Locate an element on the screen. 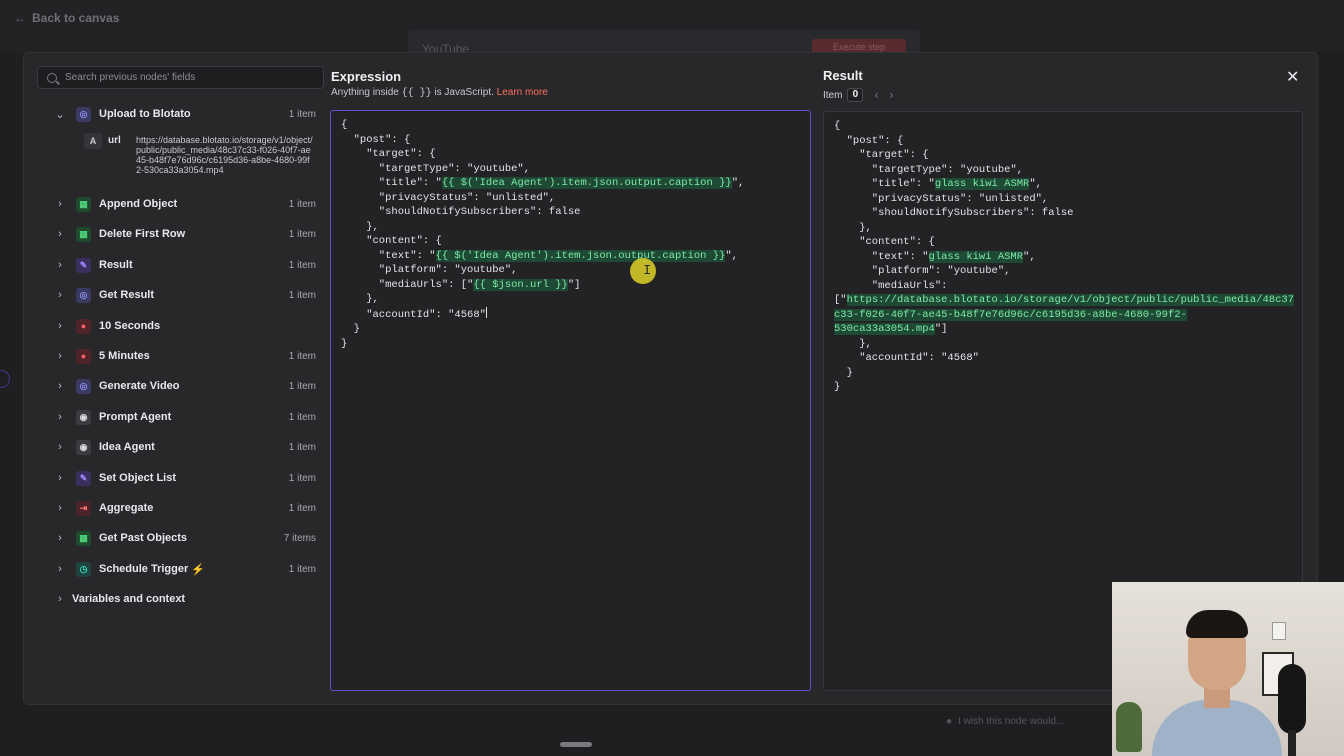 The image size is (1344, 756). variables-and-context: › Variables and context is located at coordinates (183, 599).